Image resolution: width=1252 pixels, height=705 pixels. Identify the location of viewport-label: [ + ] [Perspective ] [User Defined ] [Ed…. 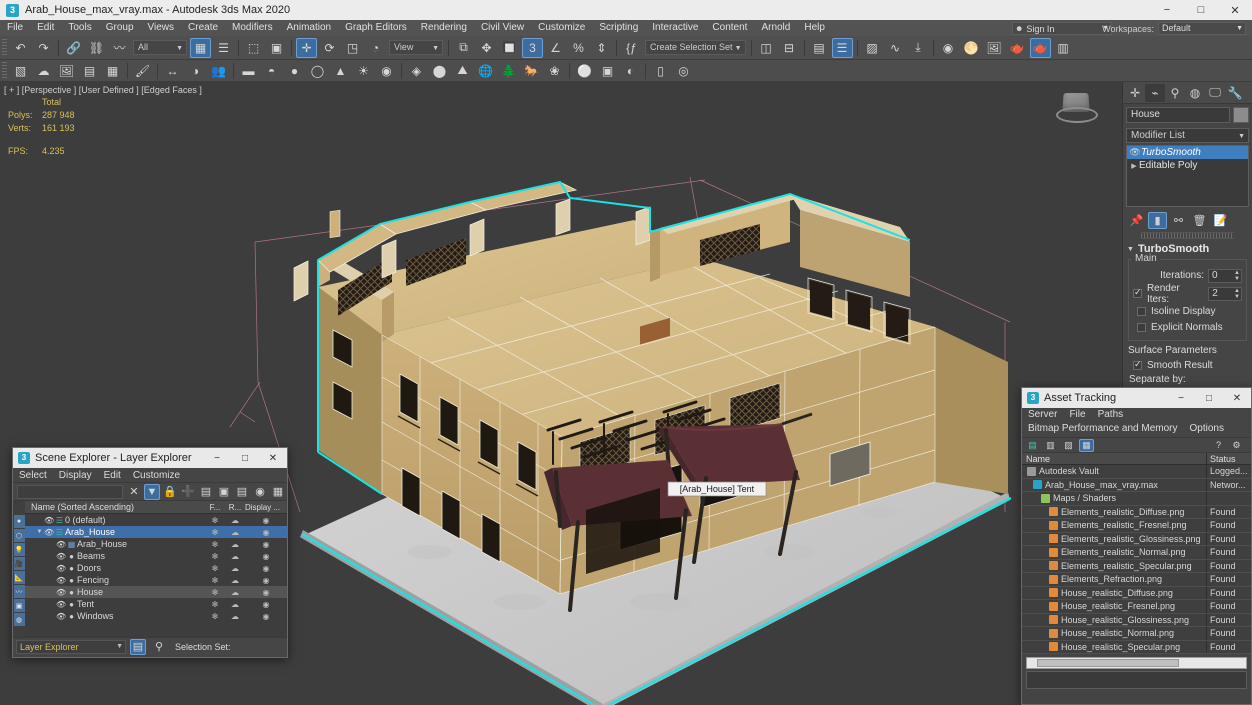
(103, 90).